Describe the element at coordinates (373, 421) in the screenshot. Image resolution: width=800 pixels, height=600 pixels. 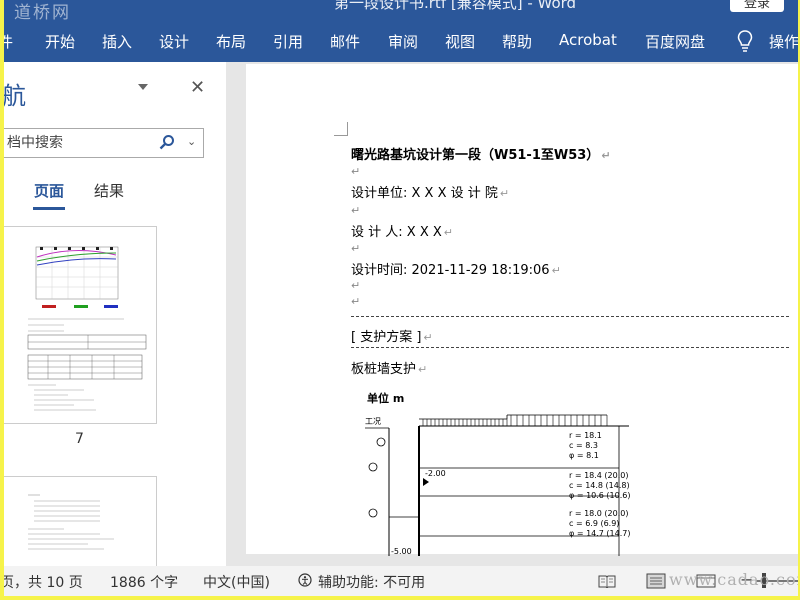
I see `drawing-layer-label: 工况` at that location.